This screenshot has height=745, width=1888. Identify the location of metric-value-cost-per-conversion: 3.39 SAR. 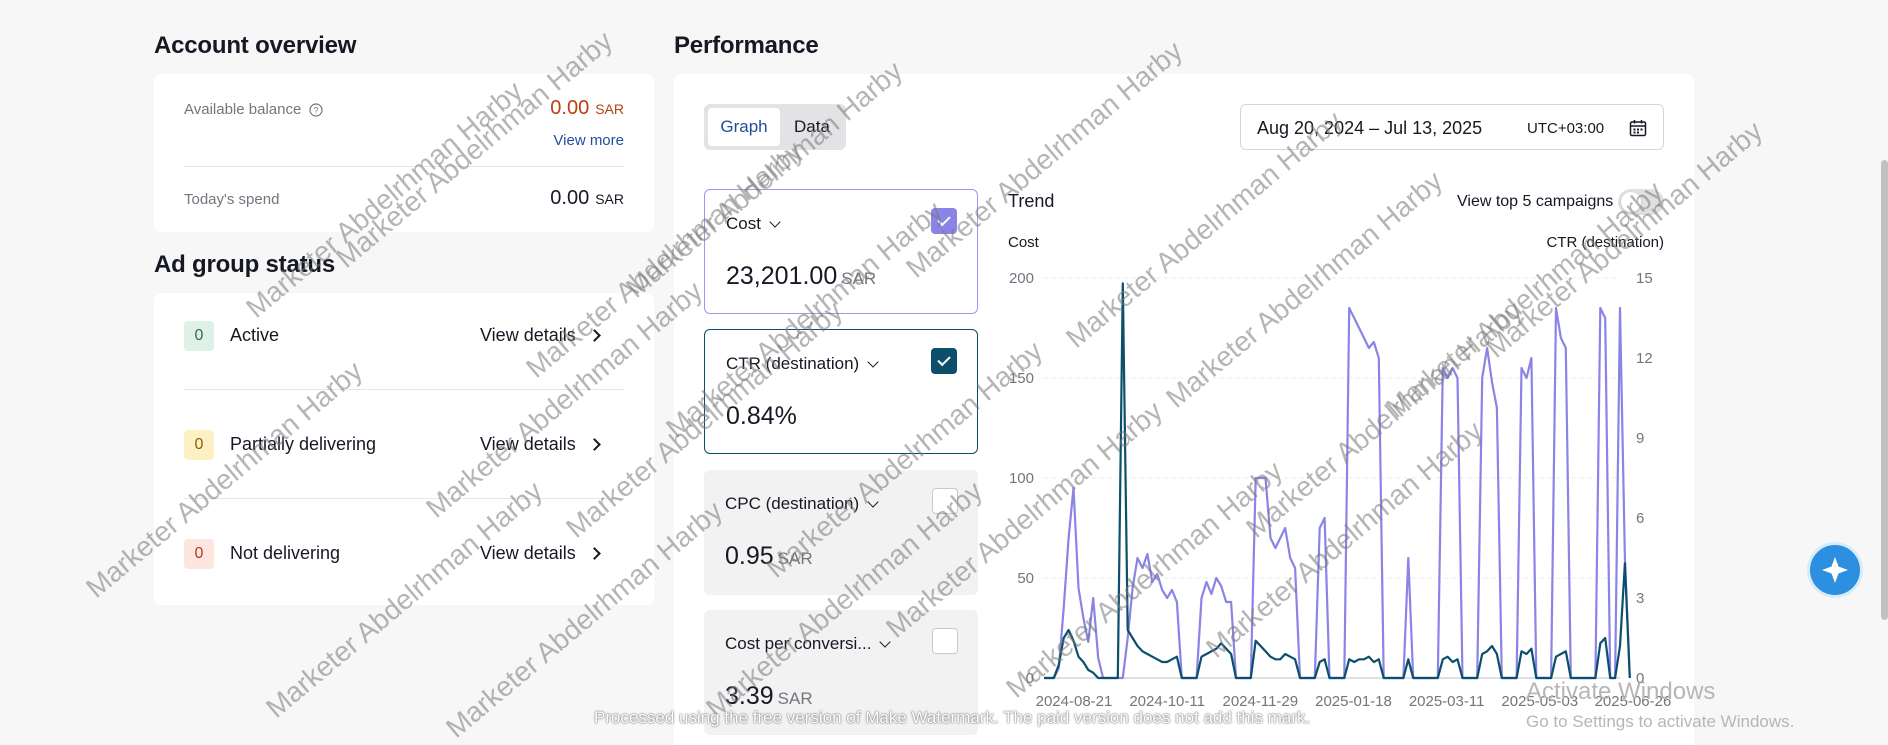
(769, 696).